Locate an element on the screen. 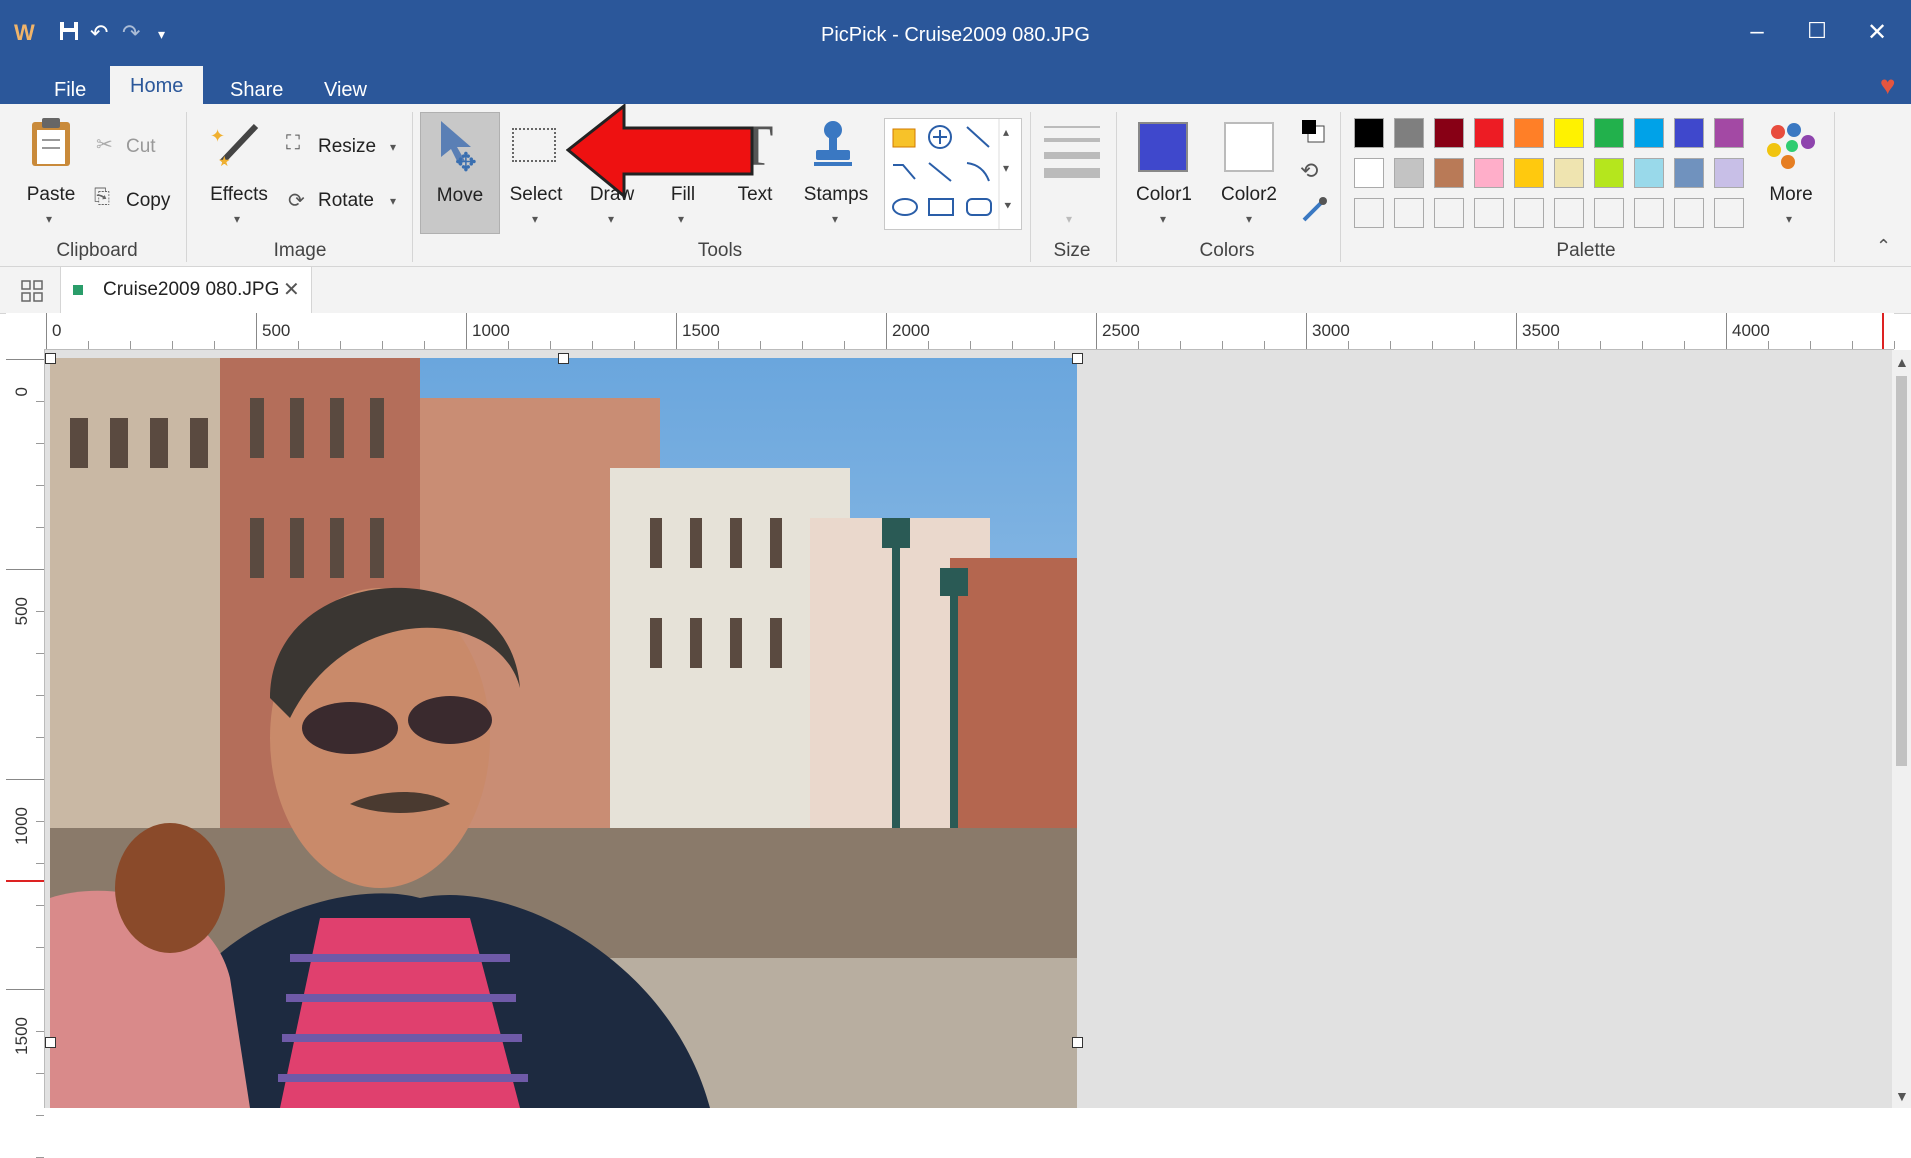 The width and height of the screenshot is (1911, 1158). vertical-scrollbar: ▲ ▼ is located at coordinates (1901, 729).